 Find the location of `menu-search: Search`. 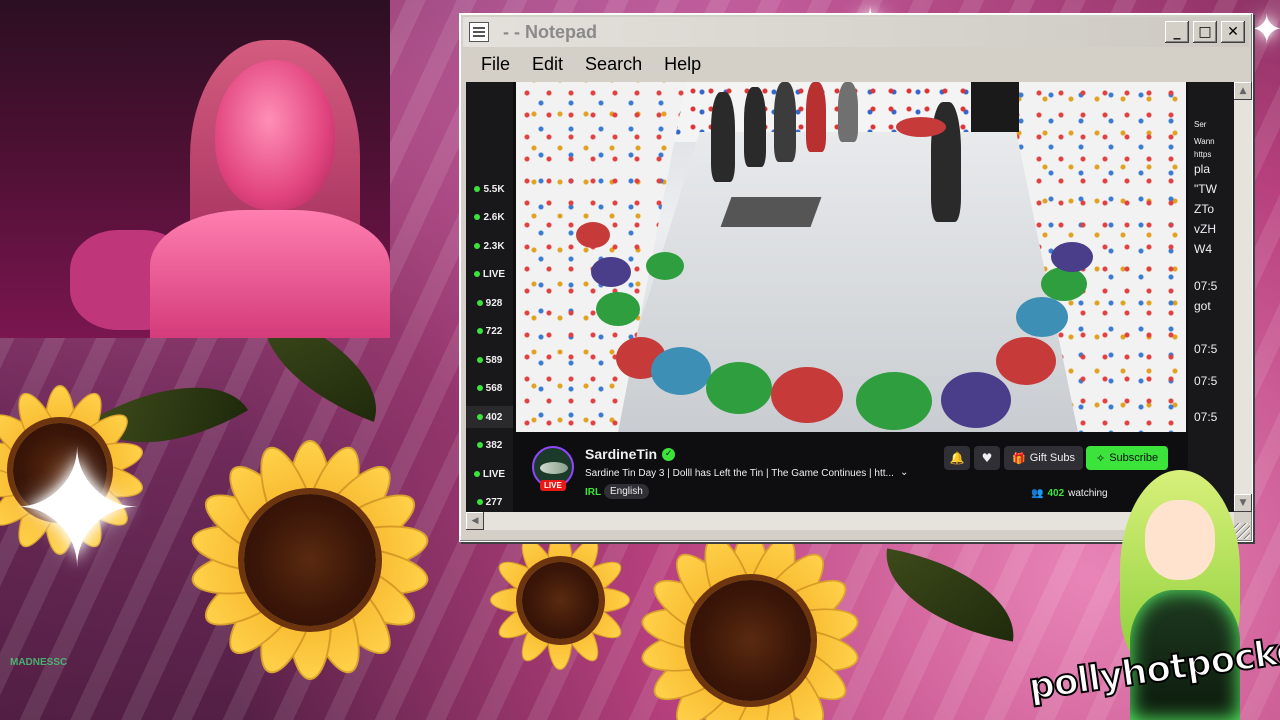

menu-search: Search is located at coordinates (613, 64).